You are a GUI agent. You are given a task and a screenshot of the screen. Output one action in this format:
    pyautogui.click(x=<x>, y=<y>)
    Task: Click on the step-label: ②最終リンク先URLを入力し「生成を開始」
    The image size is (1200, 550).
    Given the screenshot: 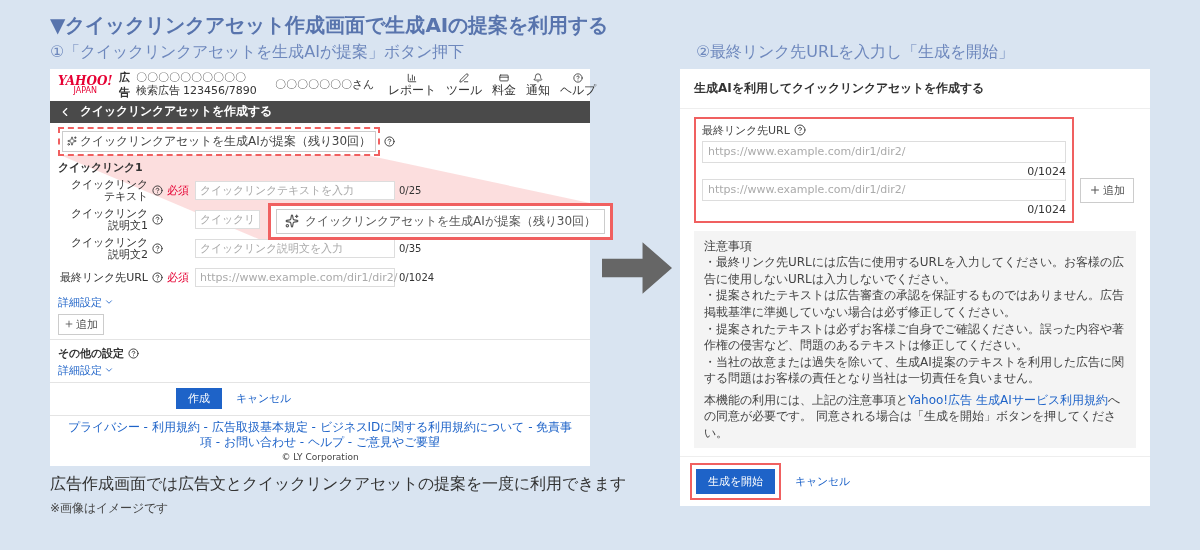 What is the action you would take?
    pyautogui.click(x=855, y=52)
    